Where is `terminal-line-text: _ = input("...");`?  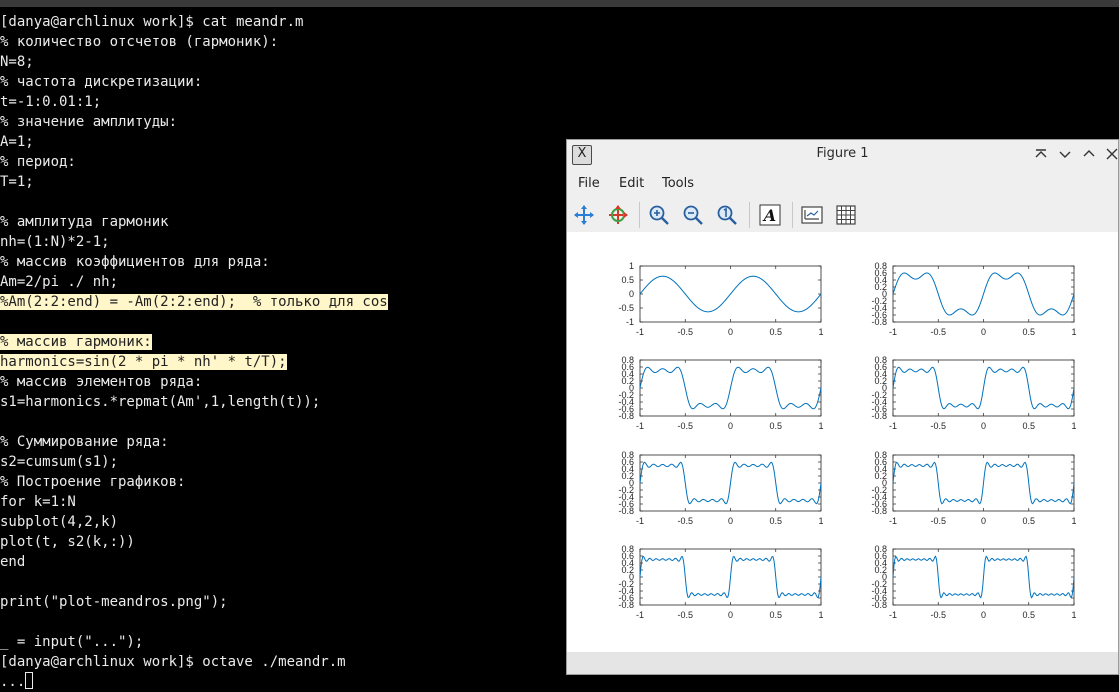 terminal-line-text: _ = input("..."); is located at coordinates (72, 642).